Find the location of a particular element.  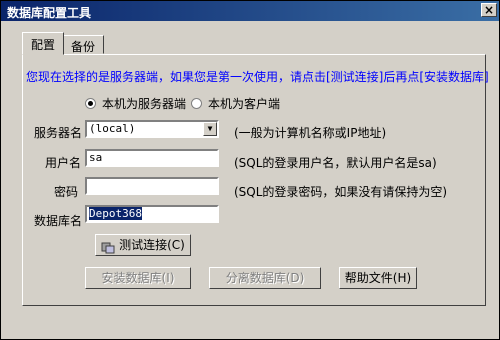

radio-server-label: 本机为服务器端 is located at coordinates (144, 104).